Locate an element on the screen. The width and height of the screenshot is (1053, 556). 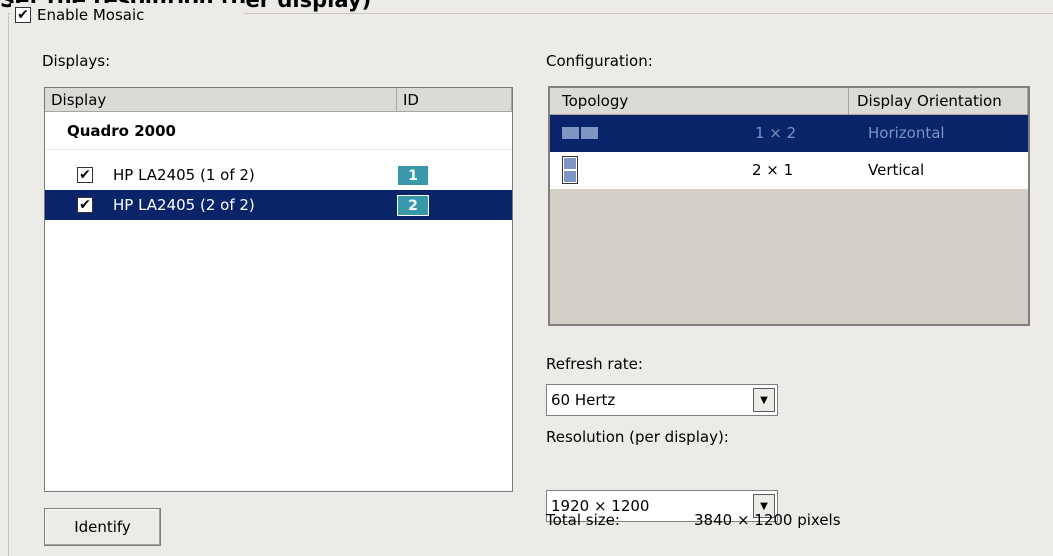
topology-value: 1 × 2 is located at coordinates (776, 133).